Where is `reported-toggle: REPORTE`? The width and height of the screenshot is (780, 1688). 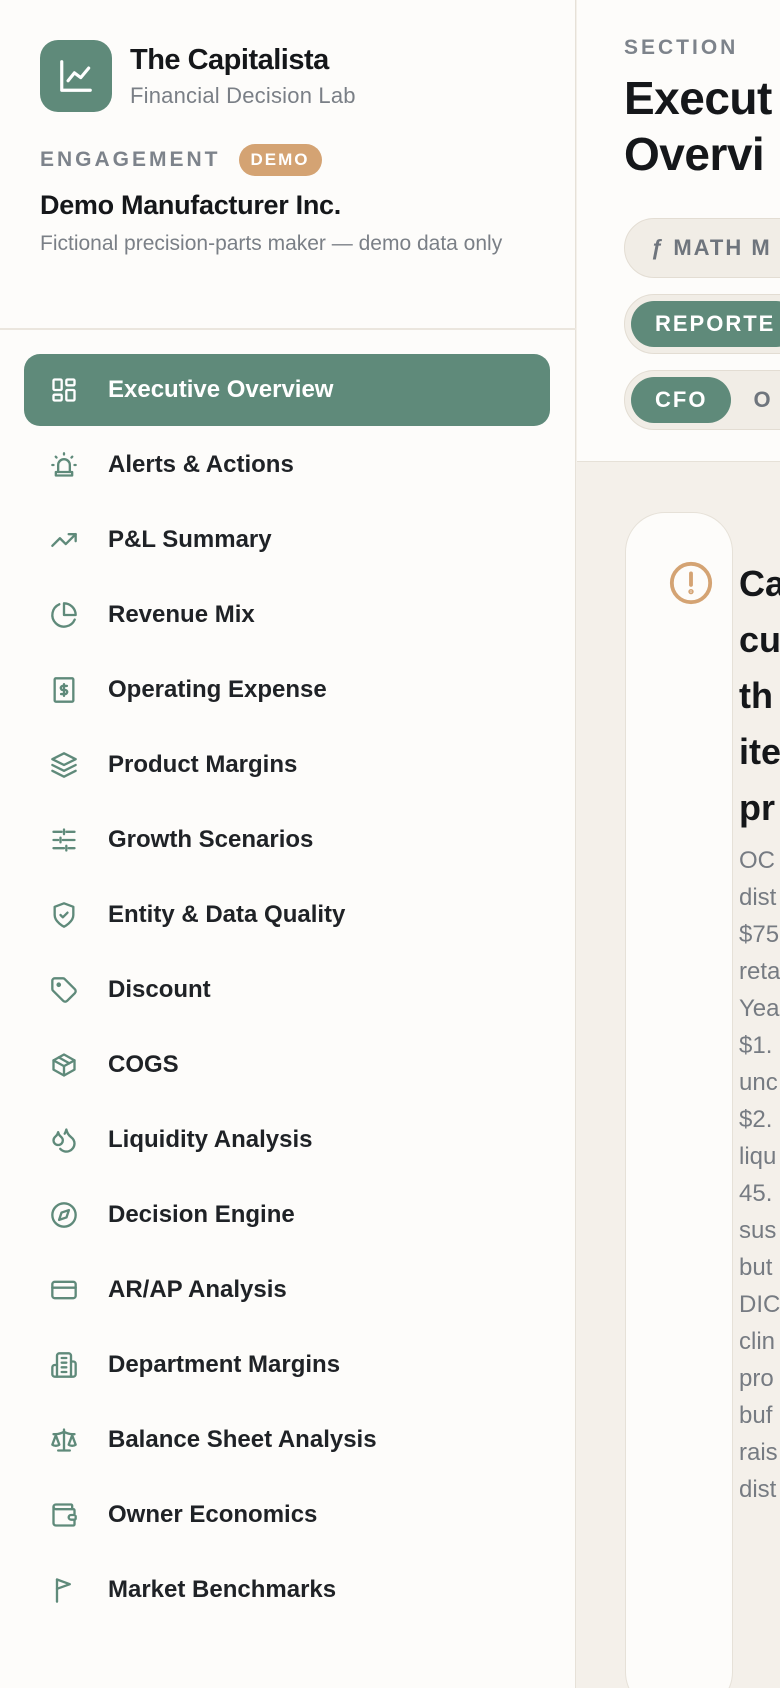 reported-toggle: REPORTE is located at coordinates (702, 324).